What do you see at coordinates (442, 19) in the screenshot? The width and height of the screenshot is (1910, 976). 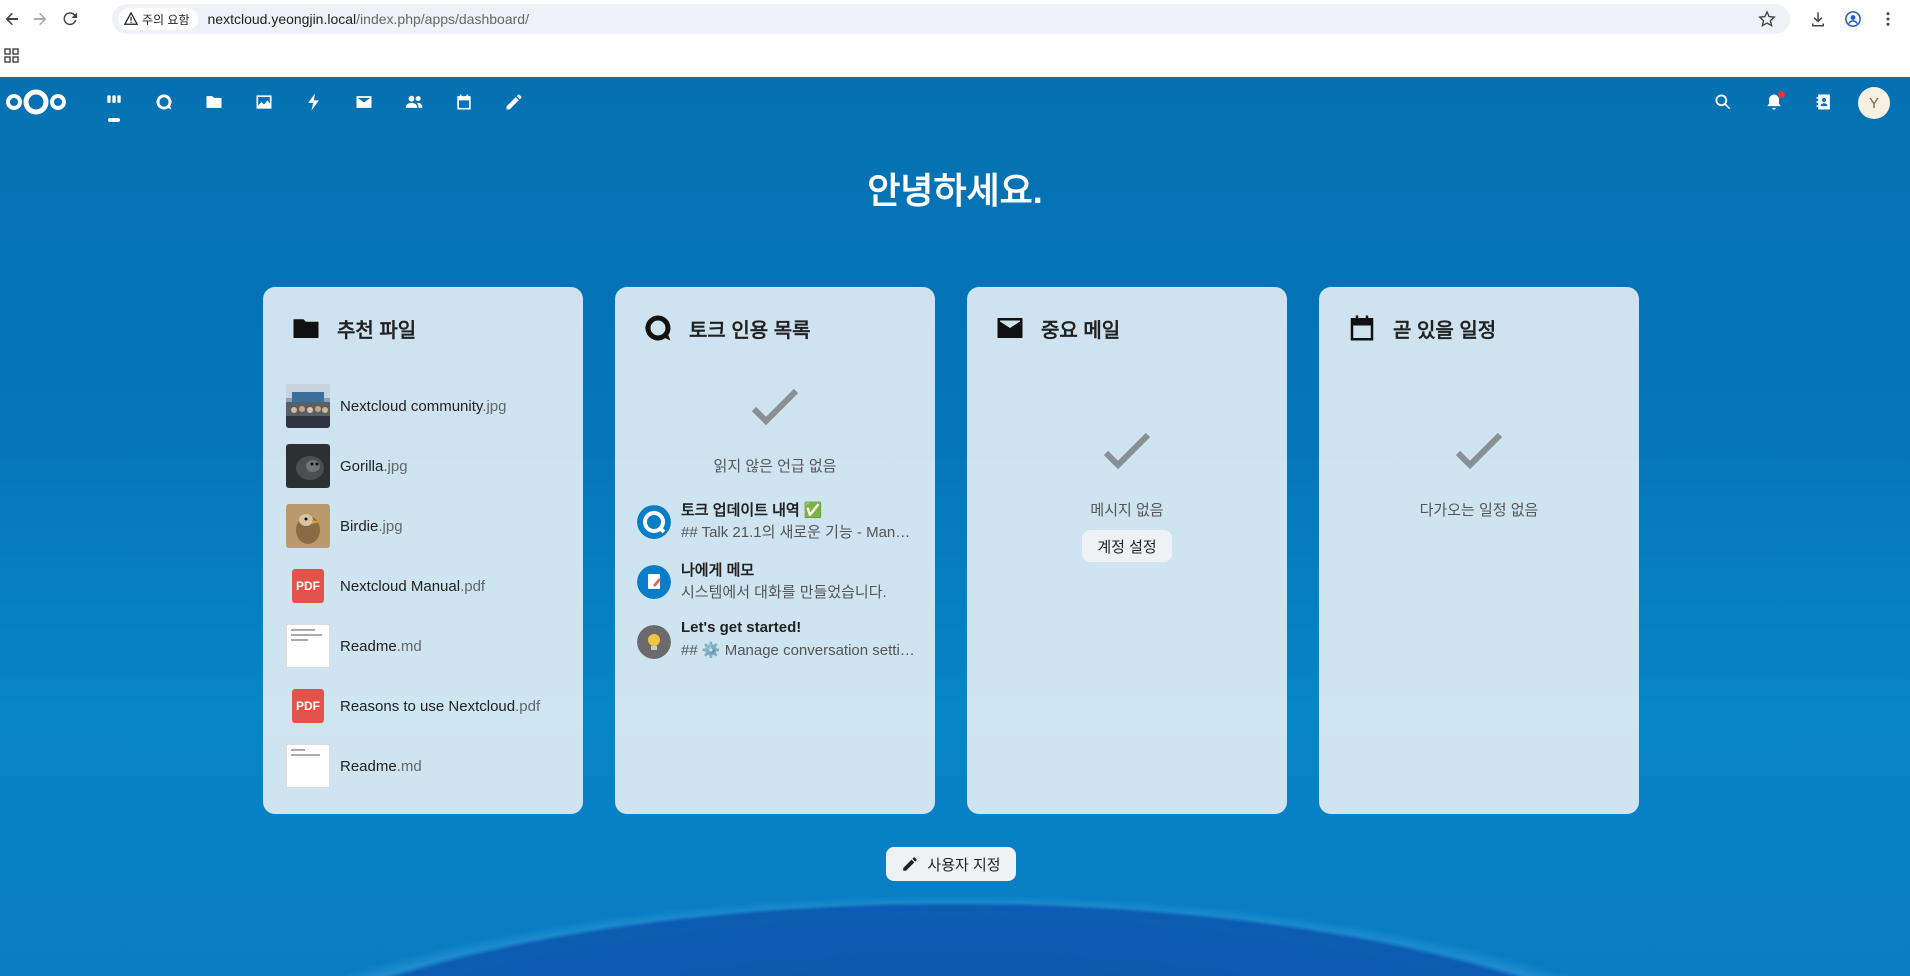 I see `url-path: /index.php/apps/dashboard/` at bounding box center [442, 19].